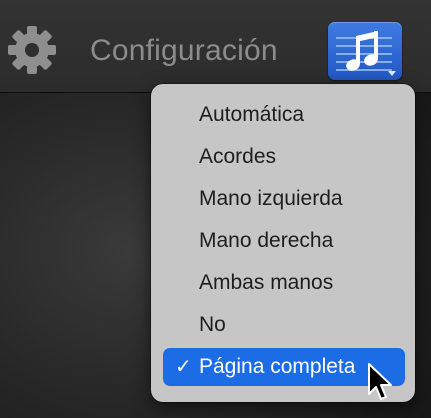  Describe the element at coordinates (184, 50) in the screenshot. I see `page-title: Configuración` at that location.